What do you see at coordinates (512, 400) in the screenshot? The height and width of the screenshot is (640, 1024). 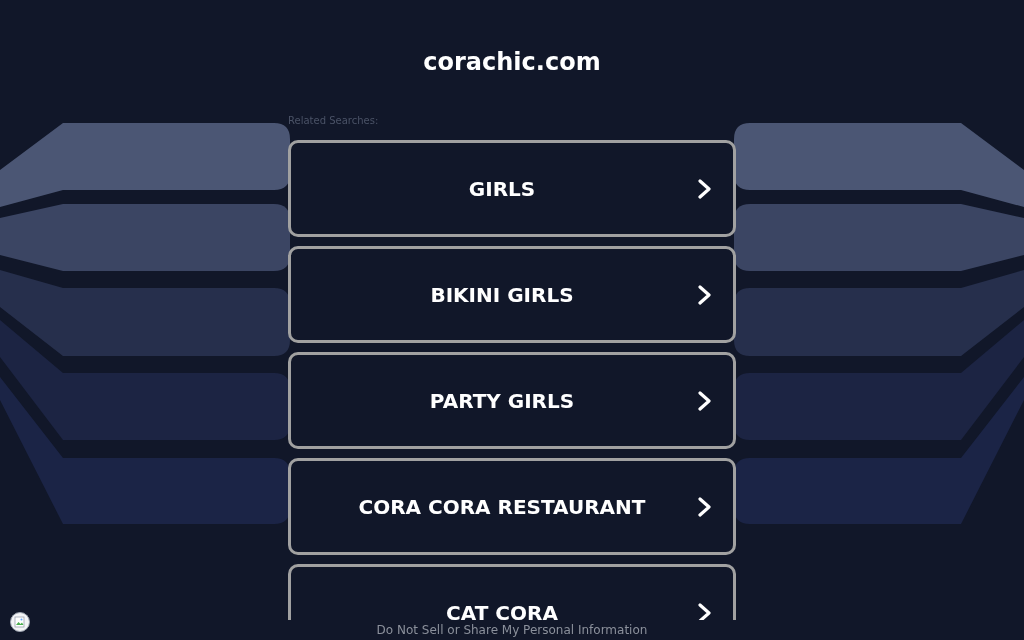 I see `related-search-button: PARTY GIRLS` at bounding box center [512, 400].